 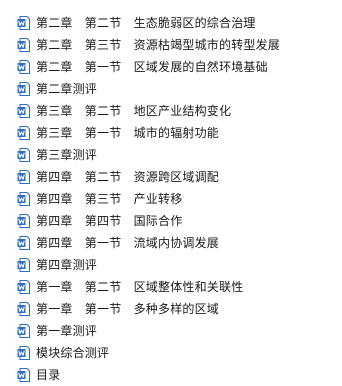 I want to click on file-item: 第一章 第一节 多种多样的区域, so click(x=171, y=309).